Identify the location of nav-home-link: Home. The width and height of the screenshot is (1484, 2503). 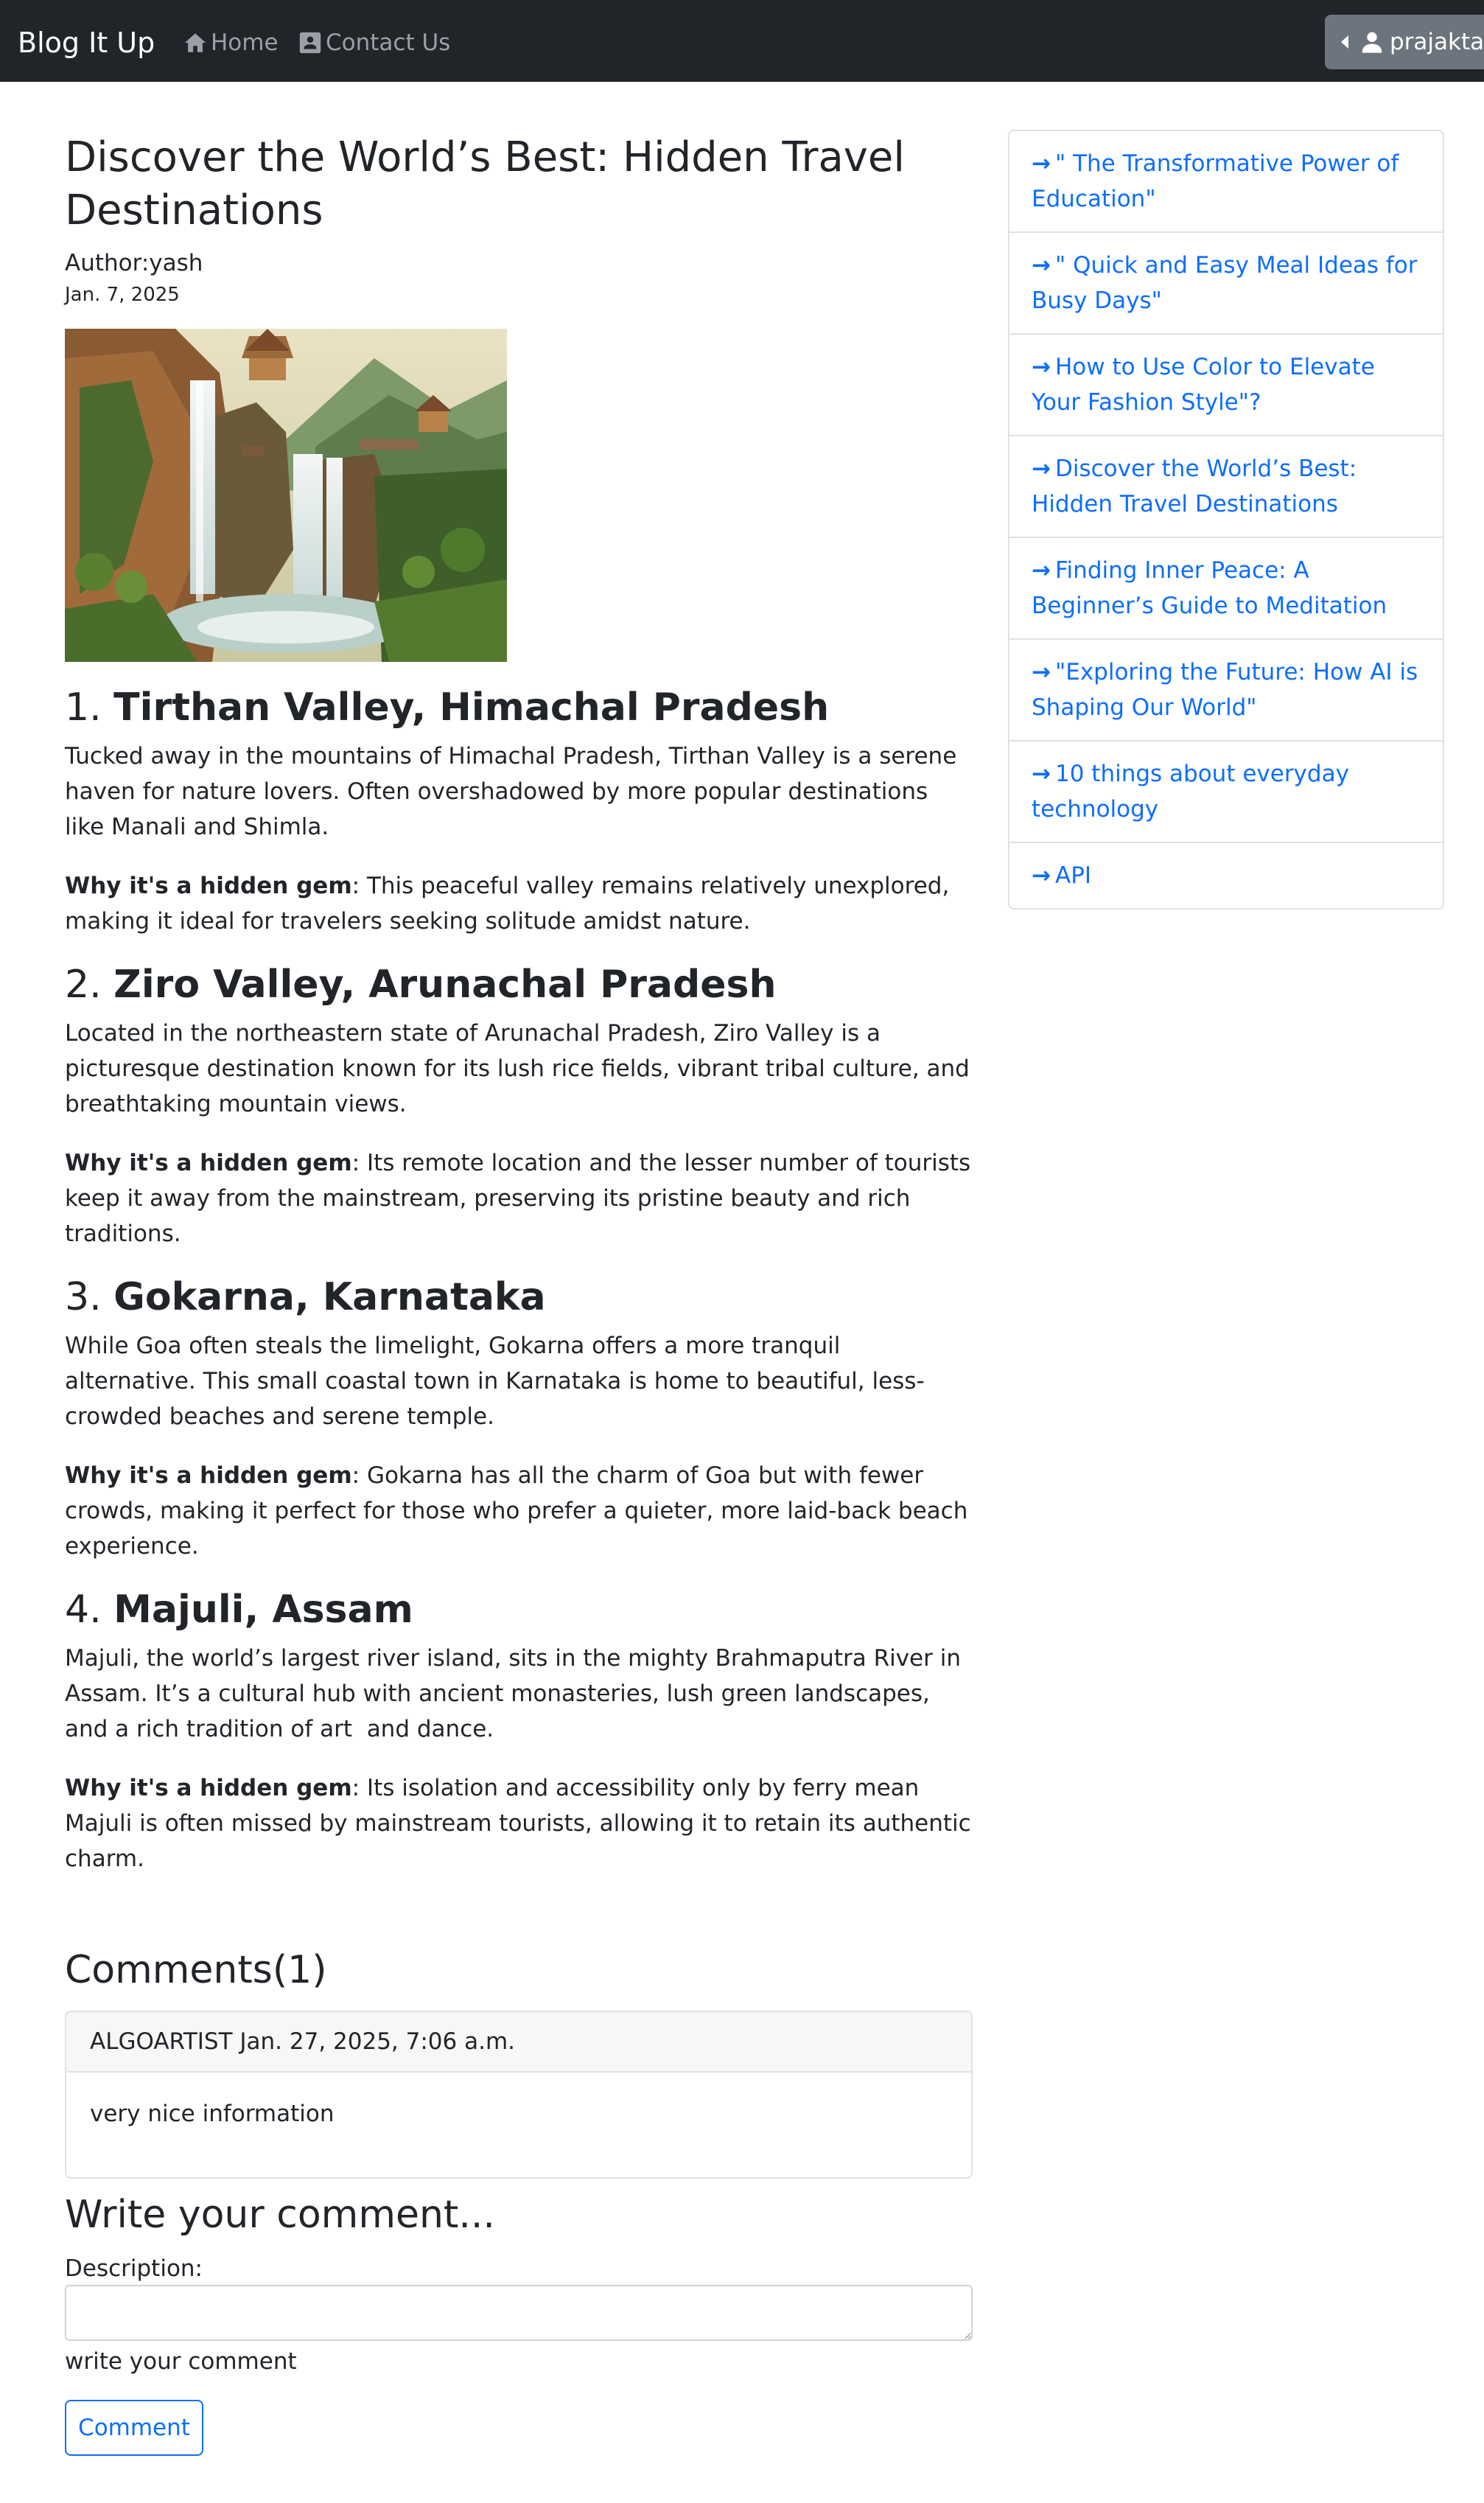
(231, 42).